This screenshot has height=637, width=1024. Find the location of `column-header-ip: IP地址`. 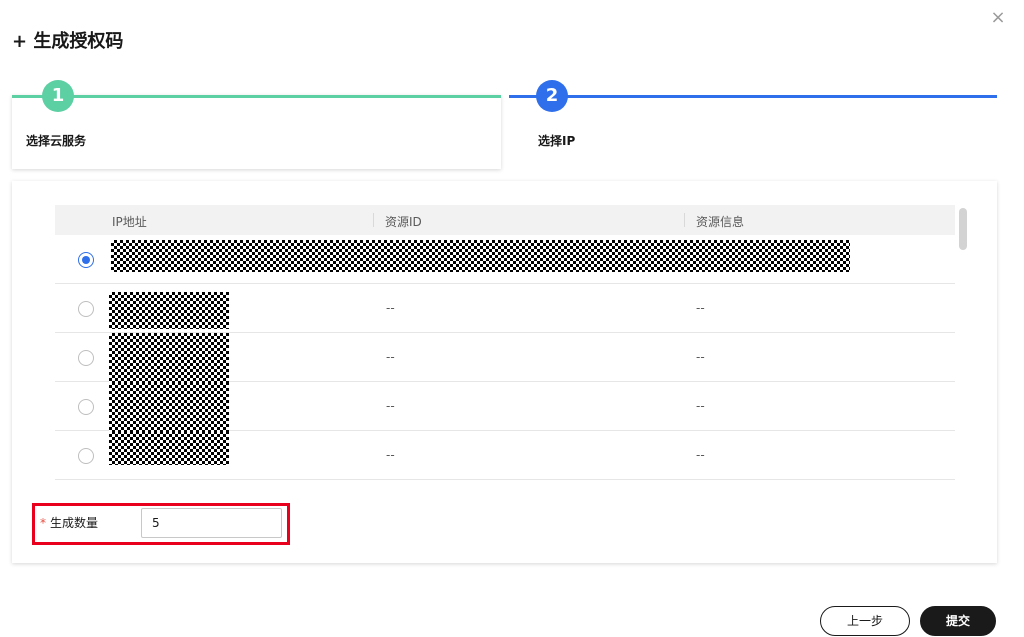

column-header-ip: IP地址 is located at coordinates (129, 222).